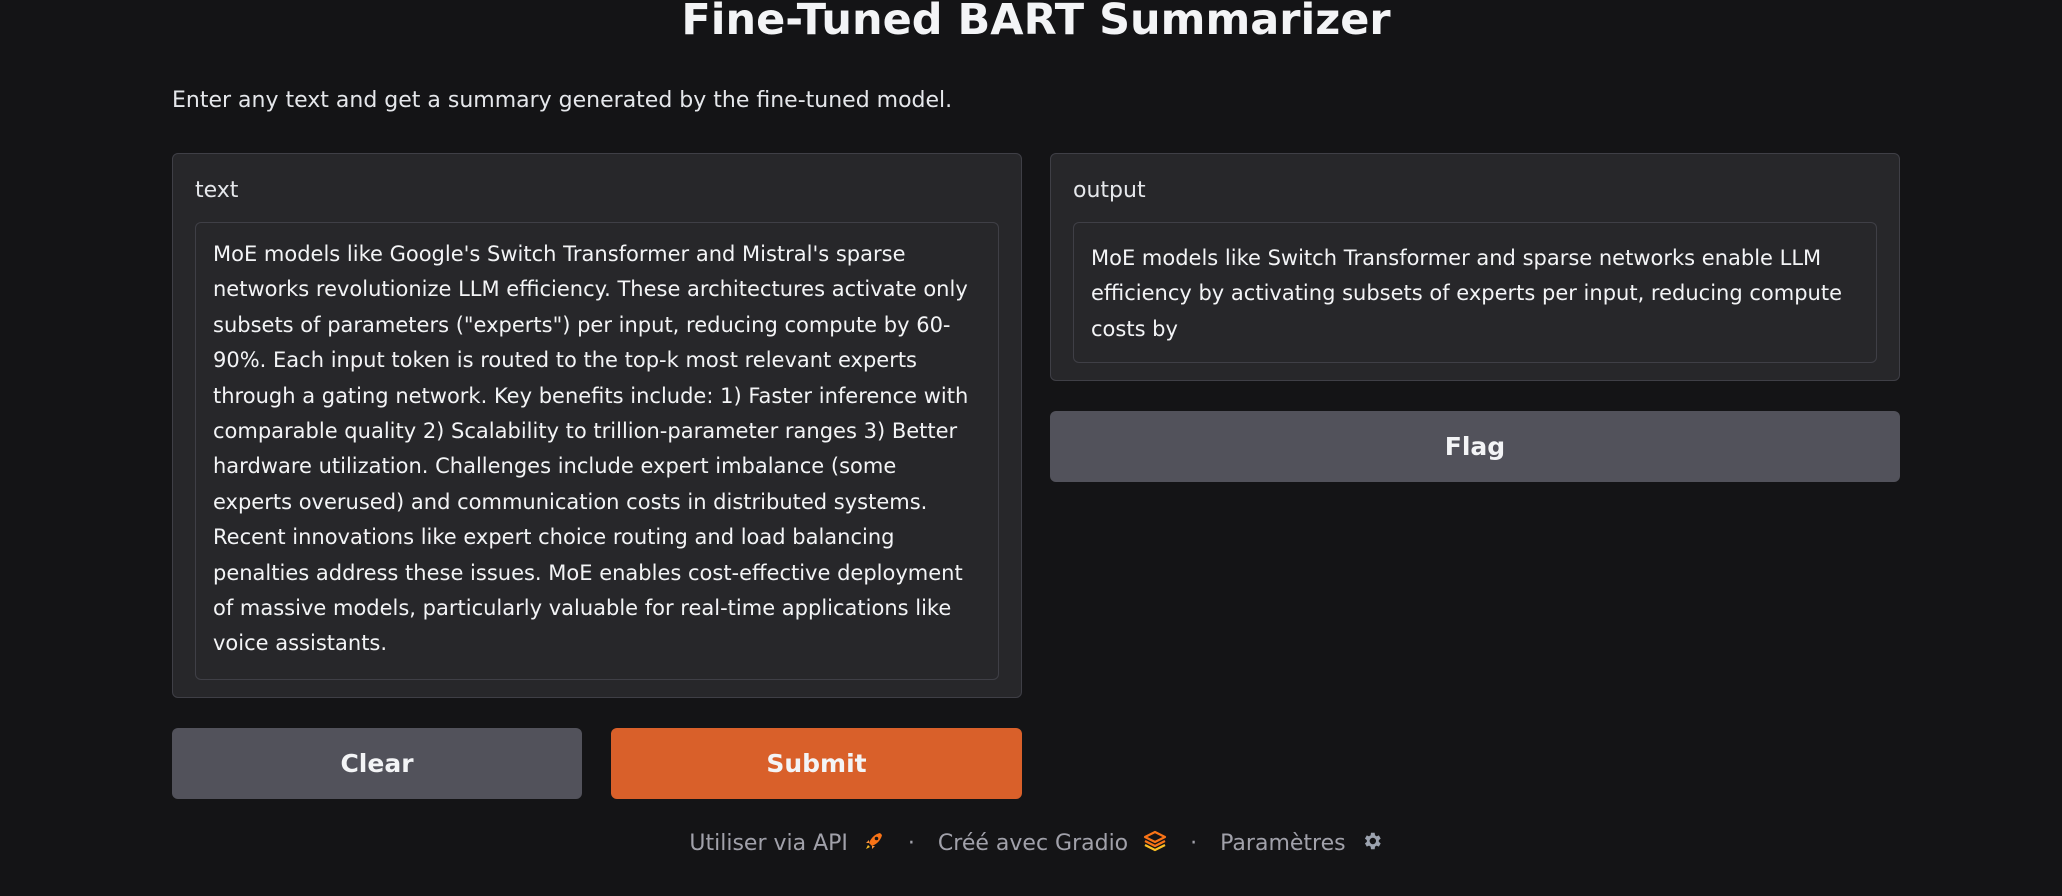 The height and width of the screenshot is (896, 2062). Describe the element at coordinates (217, 190) in the screenshot. I see `input-label: text` at that location.